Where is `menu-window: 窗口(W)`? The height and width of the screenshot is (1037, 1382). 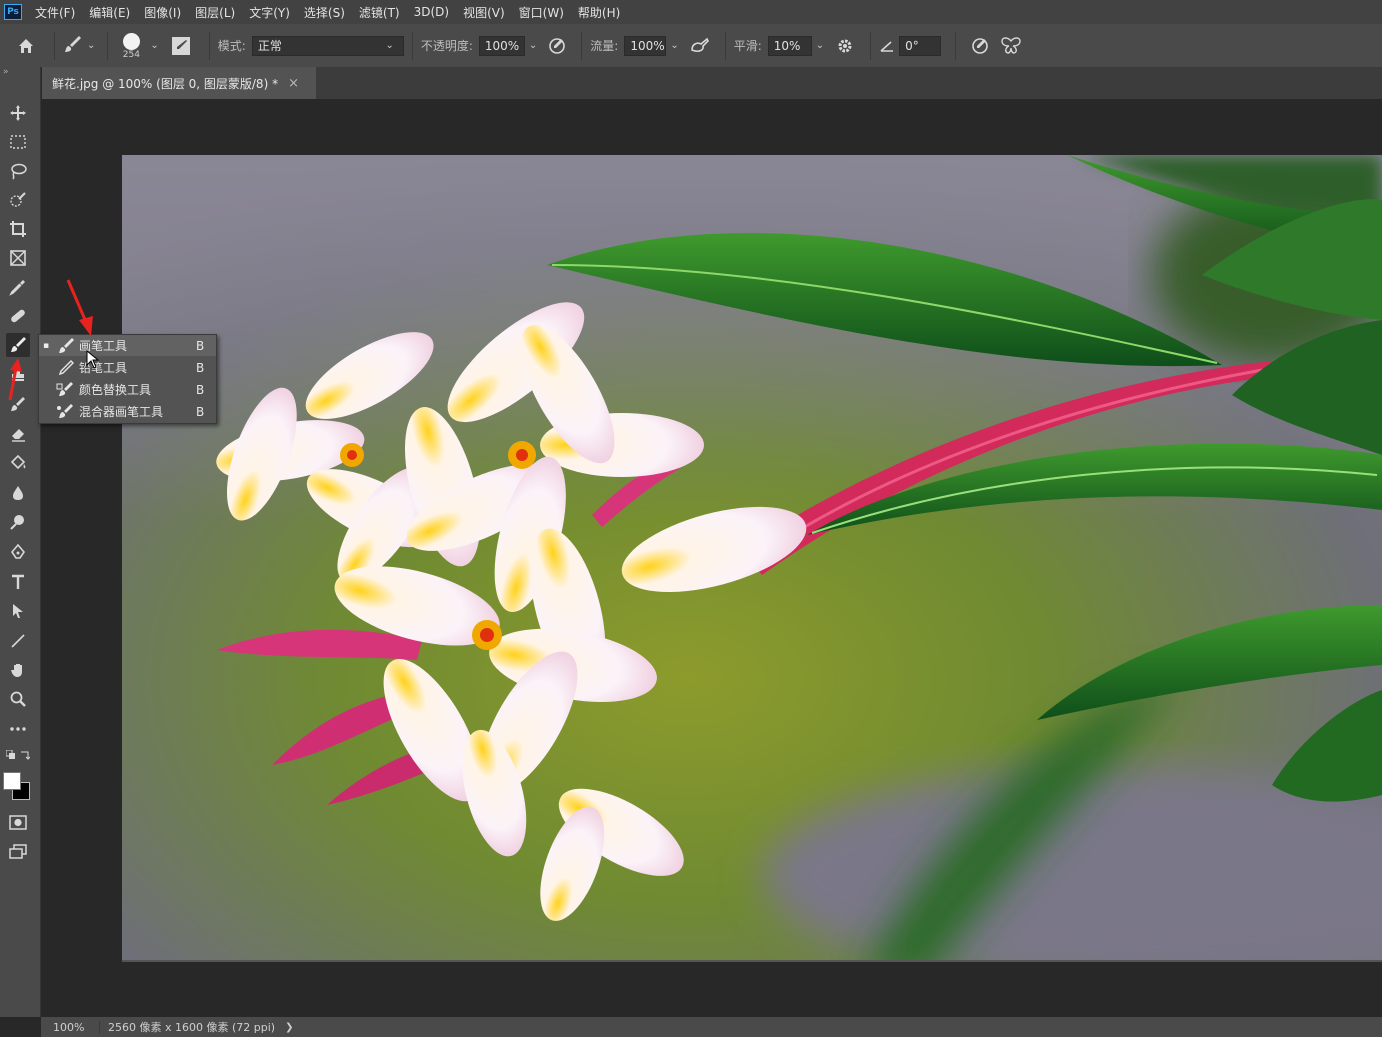 menu-window: 窗口(W) is located at coordinates (541, 12).